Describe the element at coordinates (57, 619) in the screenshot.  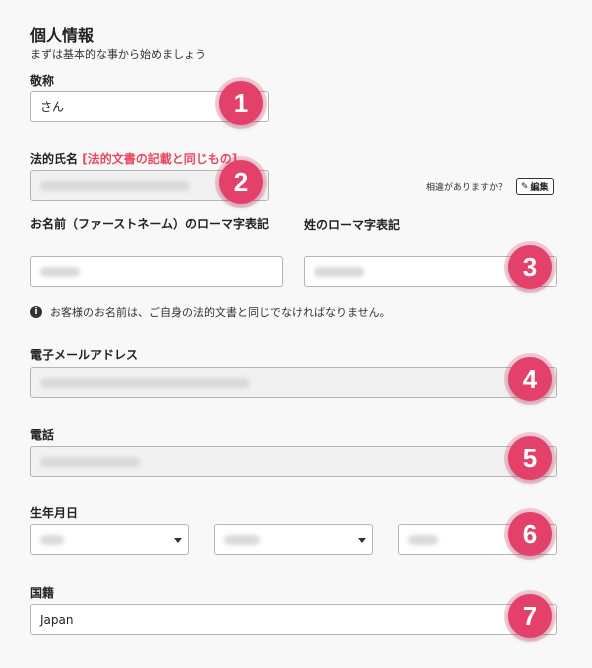
I see `nationality-value: Japan` at that location.